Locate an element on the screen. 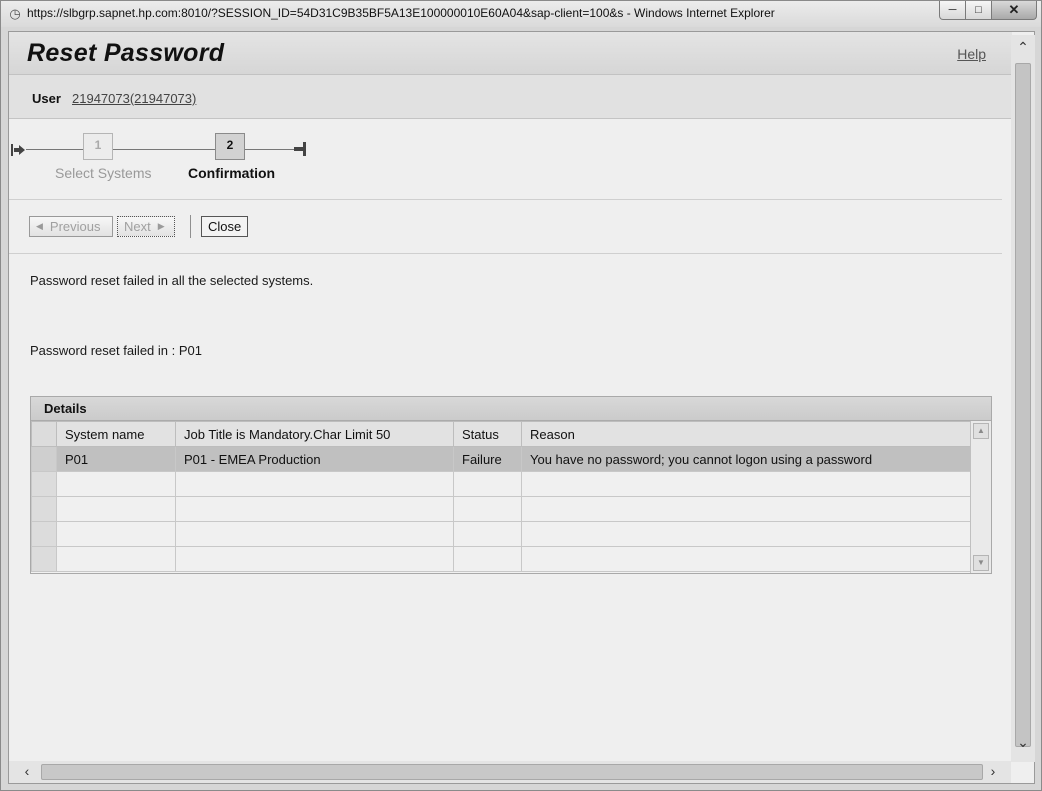  next-button: Next ▶ is located at coordinates (146, 226).